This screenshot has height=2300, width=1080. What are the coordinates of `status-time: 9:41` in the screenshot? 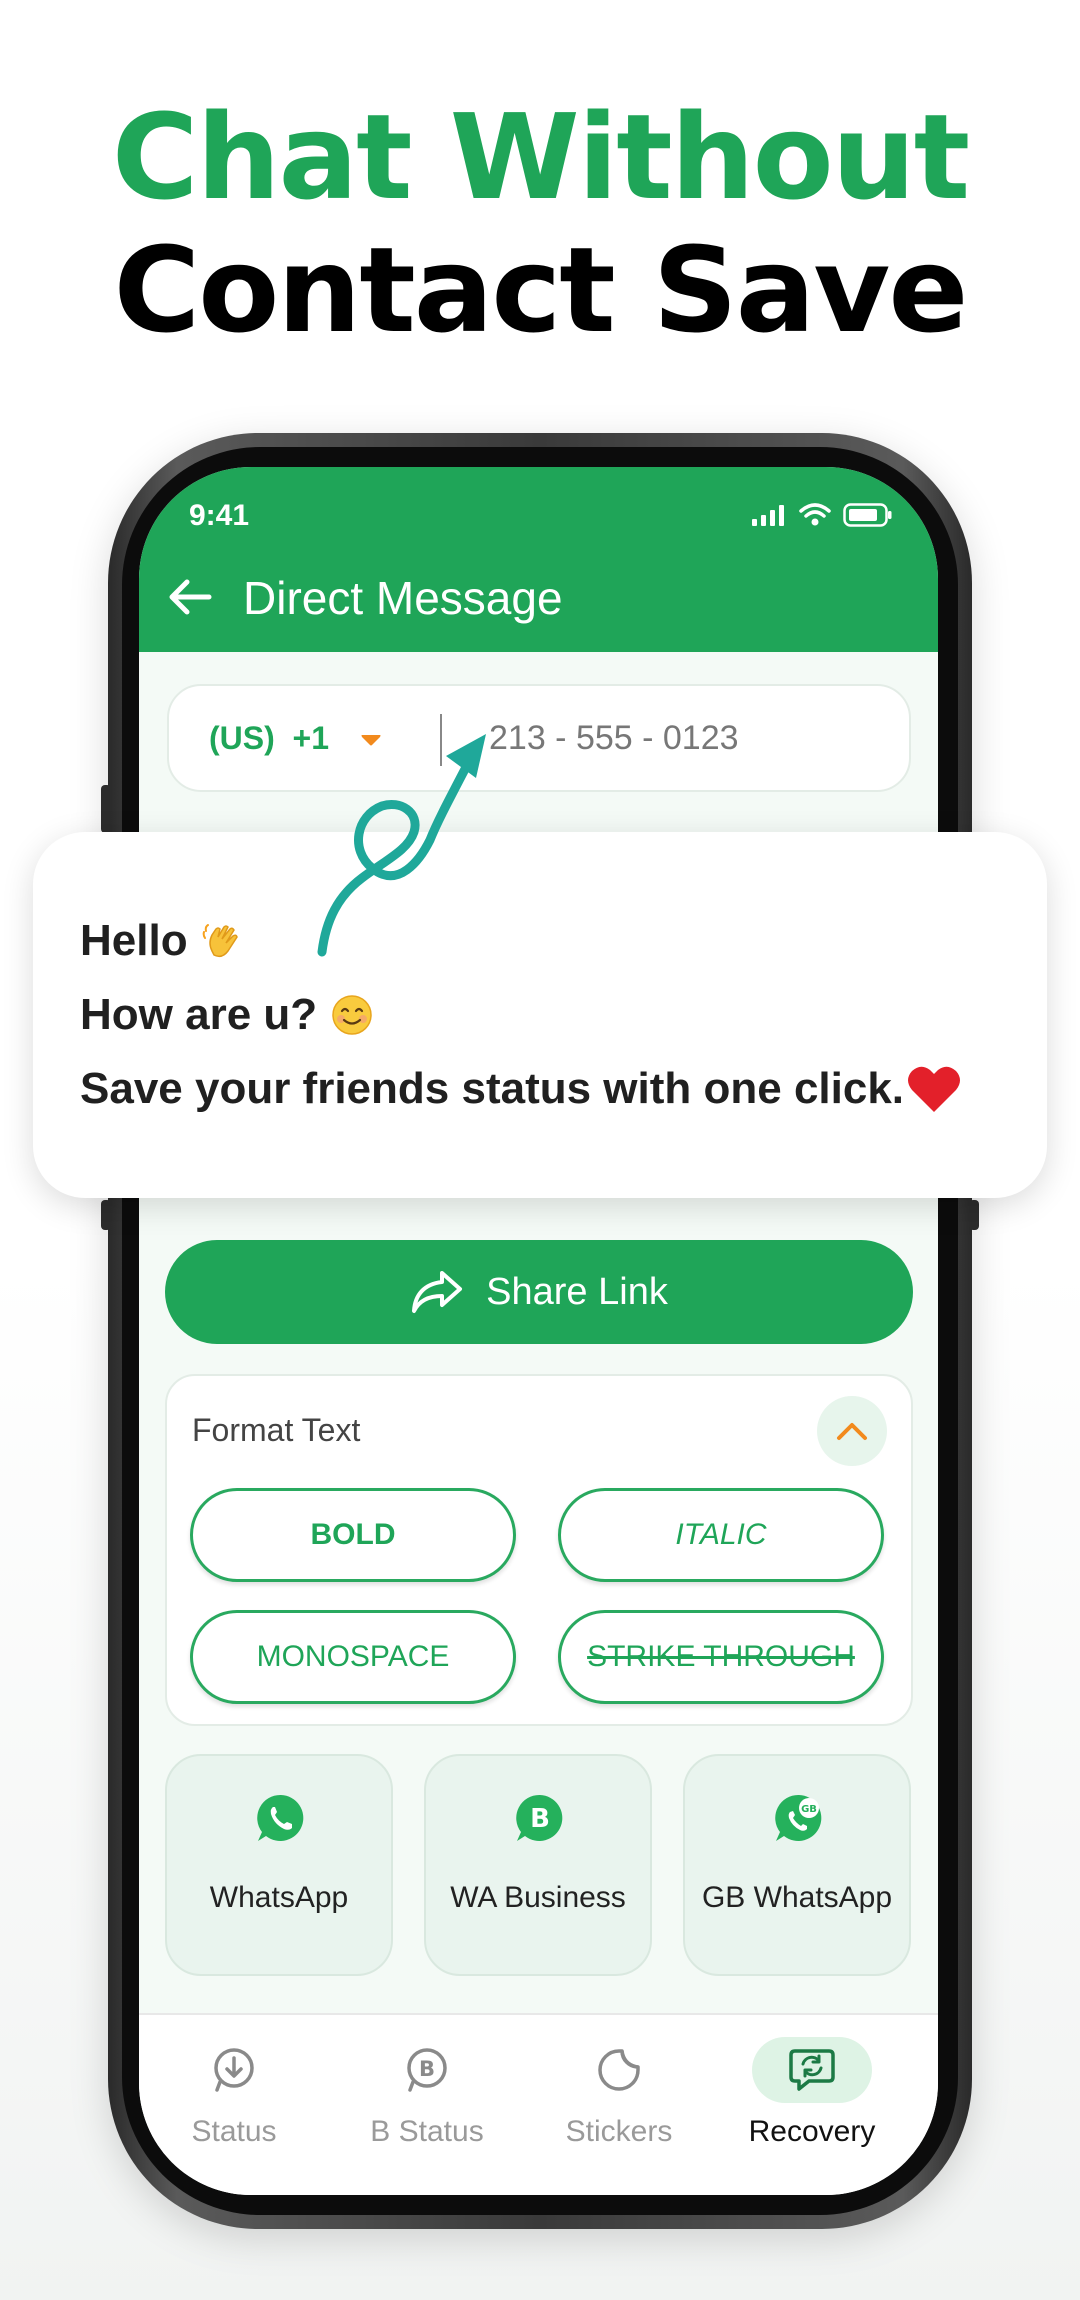 It's located at (219, 515).